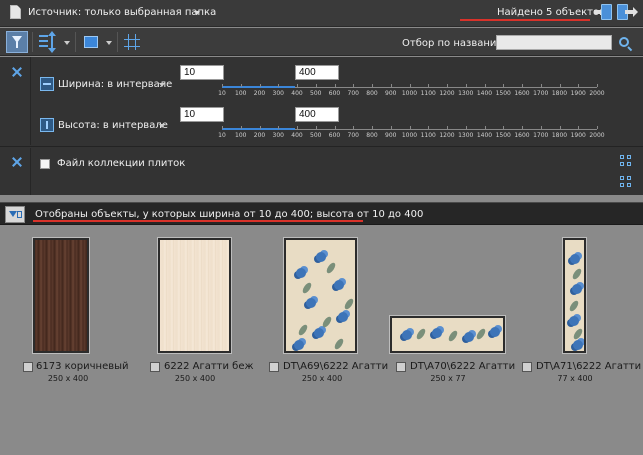 The image size is (643, 455). I want to click on height-icon, so click(47, 125).